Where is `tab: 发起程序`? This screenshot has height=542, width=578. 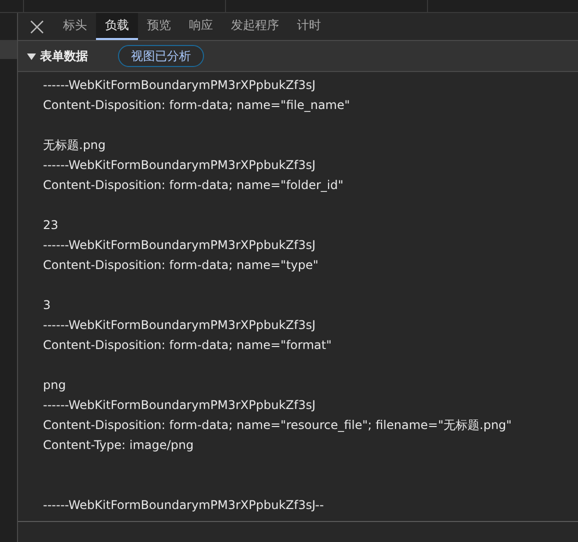
tab: 发起程序 is located at coordinates (255, 26).